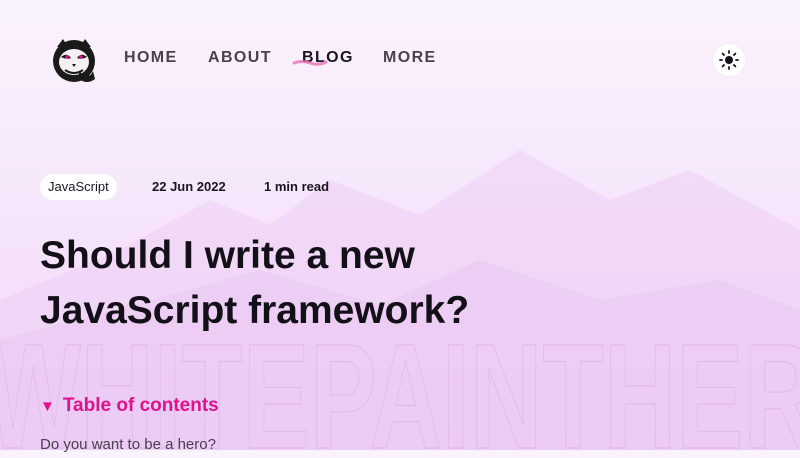 The width and height of the screenshot is (800, 458). What do you see at coordinates (227, 255) in the screenshot?
I see `title-line-1: Should I write a new` at bounding box center [227, 255].